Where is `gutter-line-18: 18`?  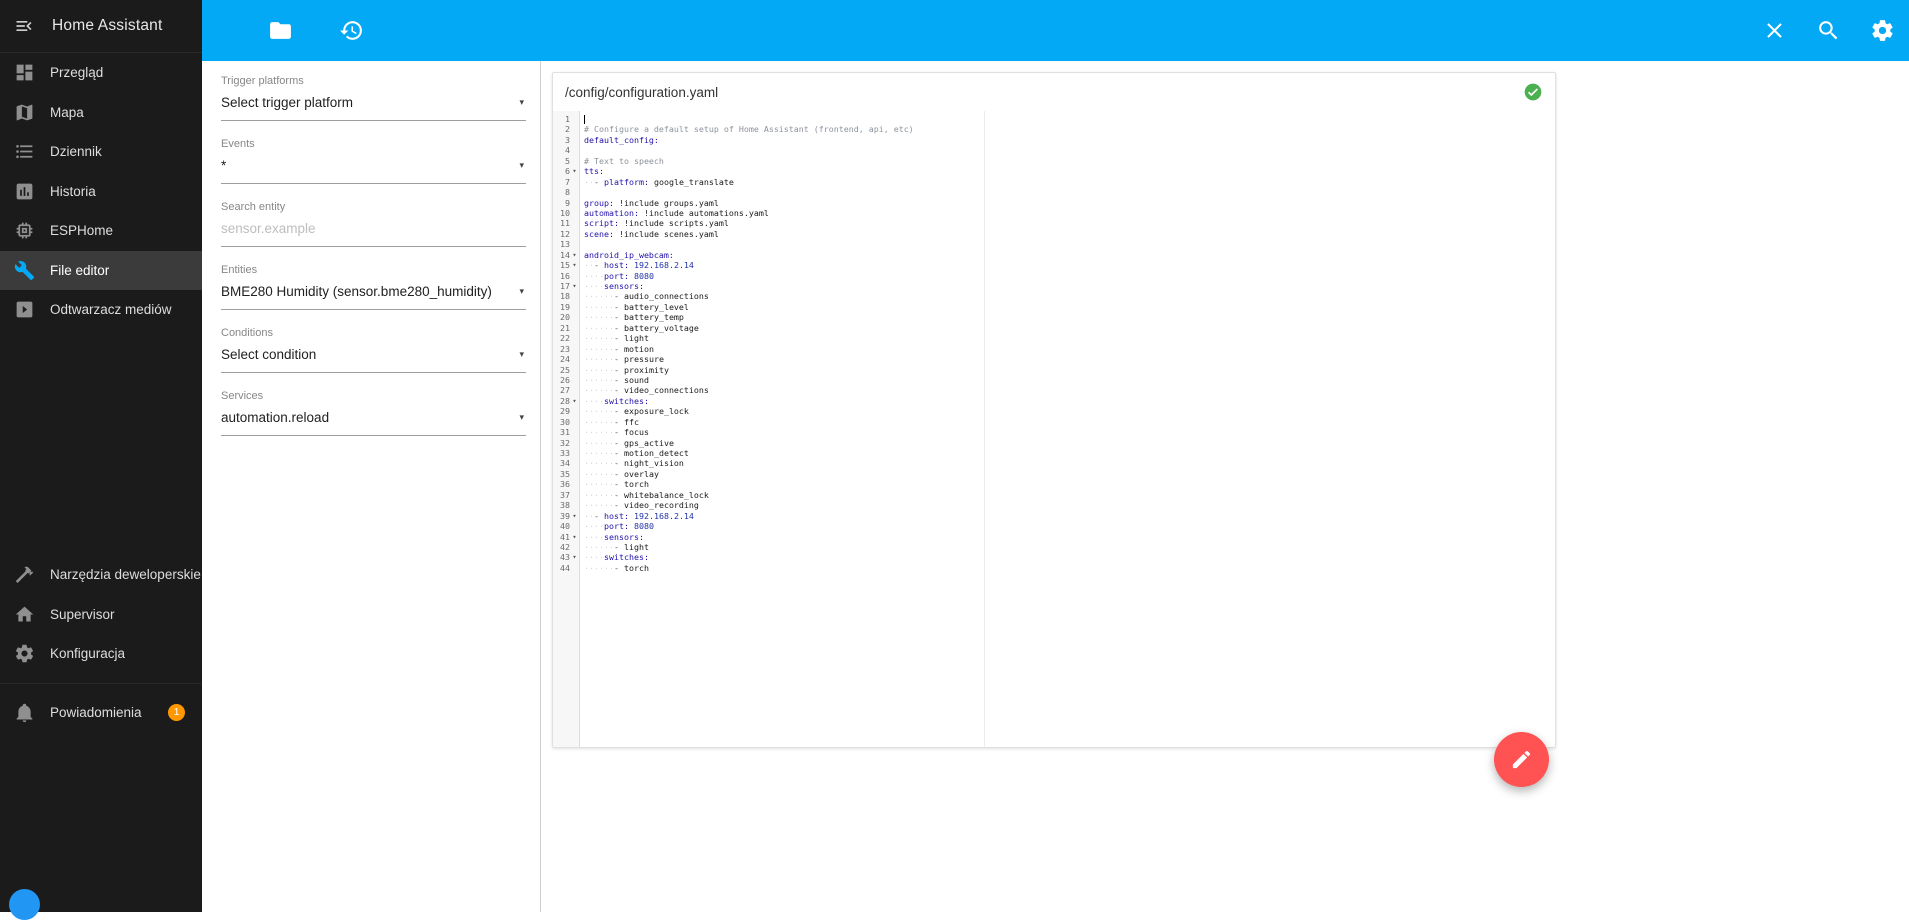 gutter-line-18: 18 is located at coordinates (566, 296).